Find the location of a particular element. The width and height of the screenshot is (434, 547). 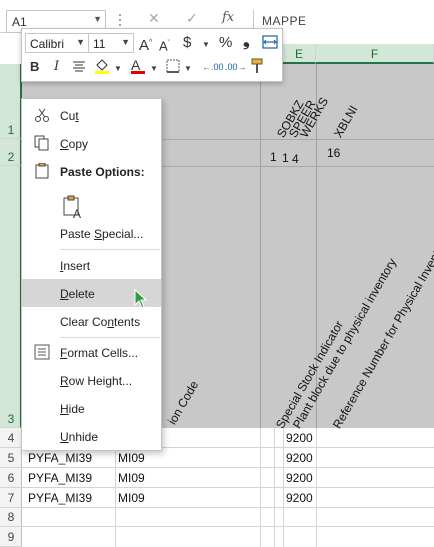

cell-e7: 9200 is located at coordinates (299, 498).